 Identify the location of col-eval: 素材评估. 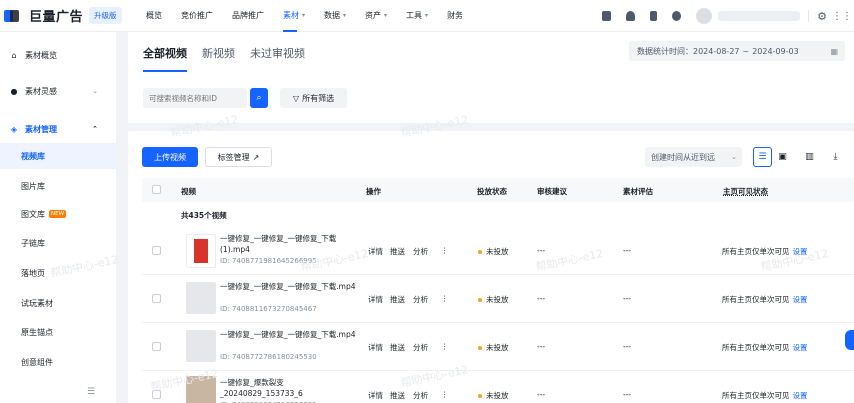
(638, 191).